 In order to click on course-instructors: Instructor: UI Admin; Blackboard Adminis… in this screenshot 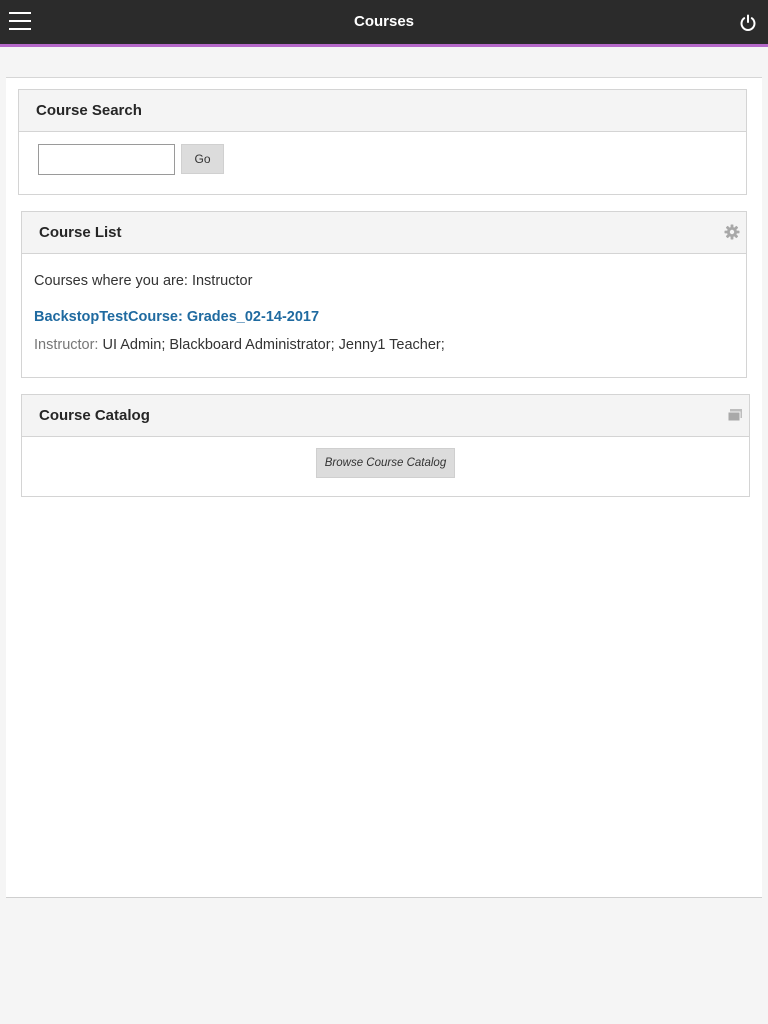, I will do `click(239, 345)`.